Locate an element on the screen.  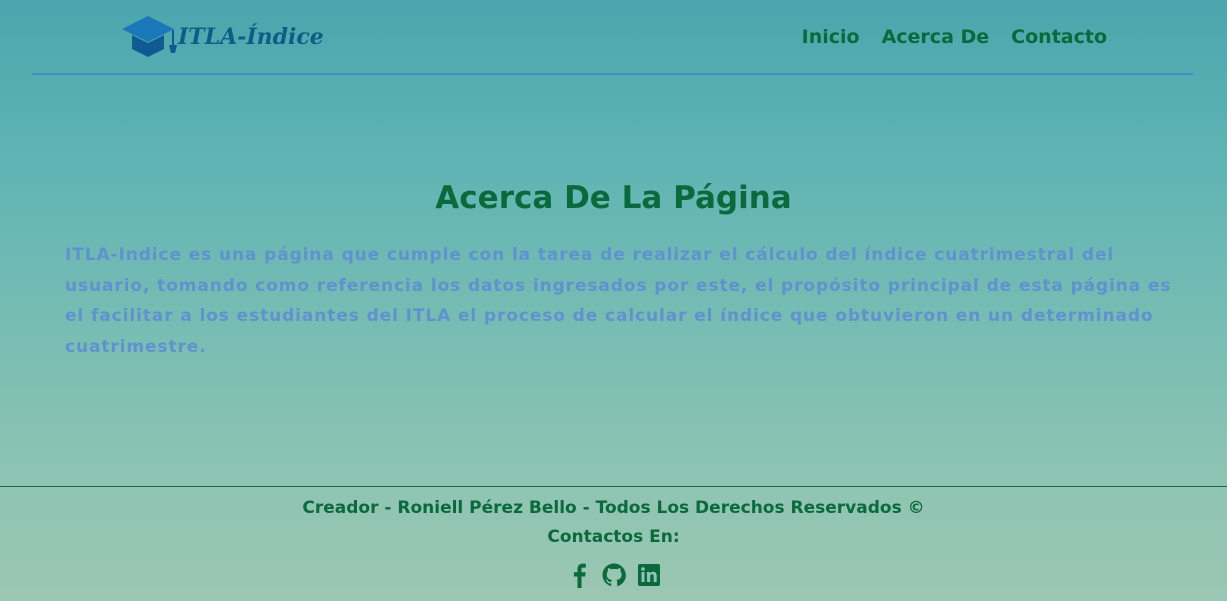
nav-inicio: Inicio is located at coordinates (831, 37).